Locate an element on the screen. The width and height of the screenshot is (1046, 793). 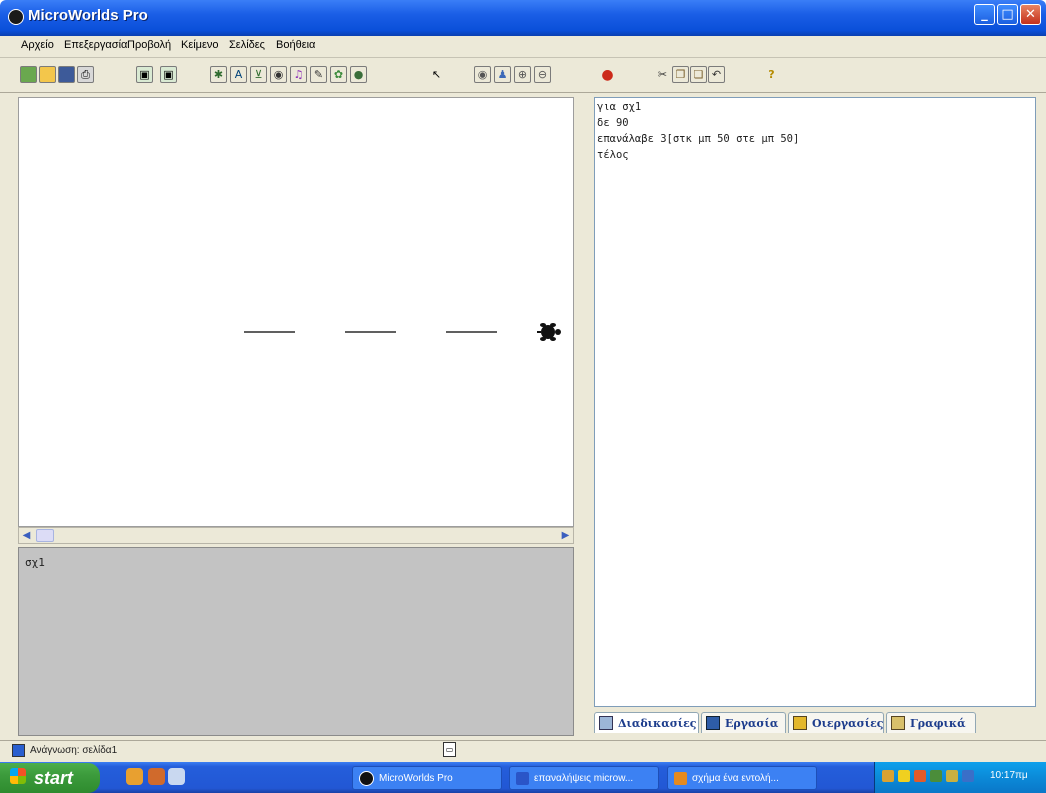
taskbar-button-label: MicroWorlds Pro is located at coordinates (416, 778).